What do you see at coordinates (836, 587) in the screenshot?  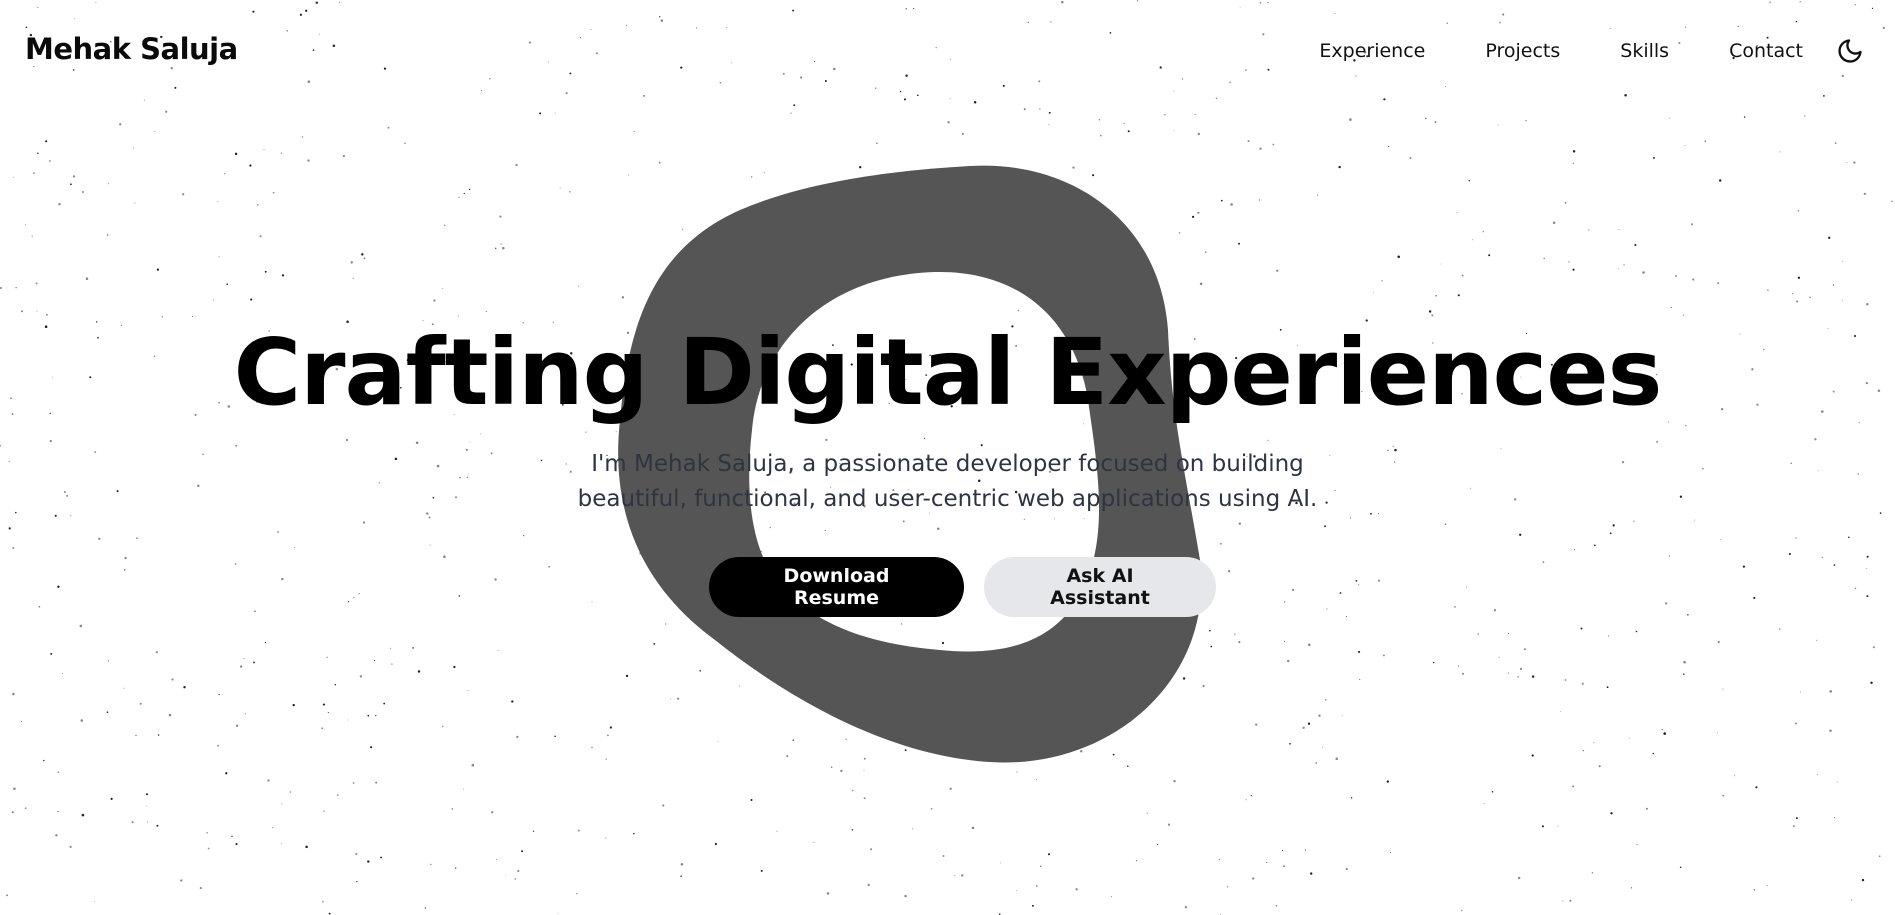 I see `download-resume-button: Download Resume` at bounding box center [836, 587].